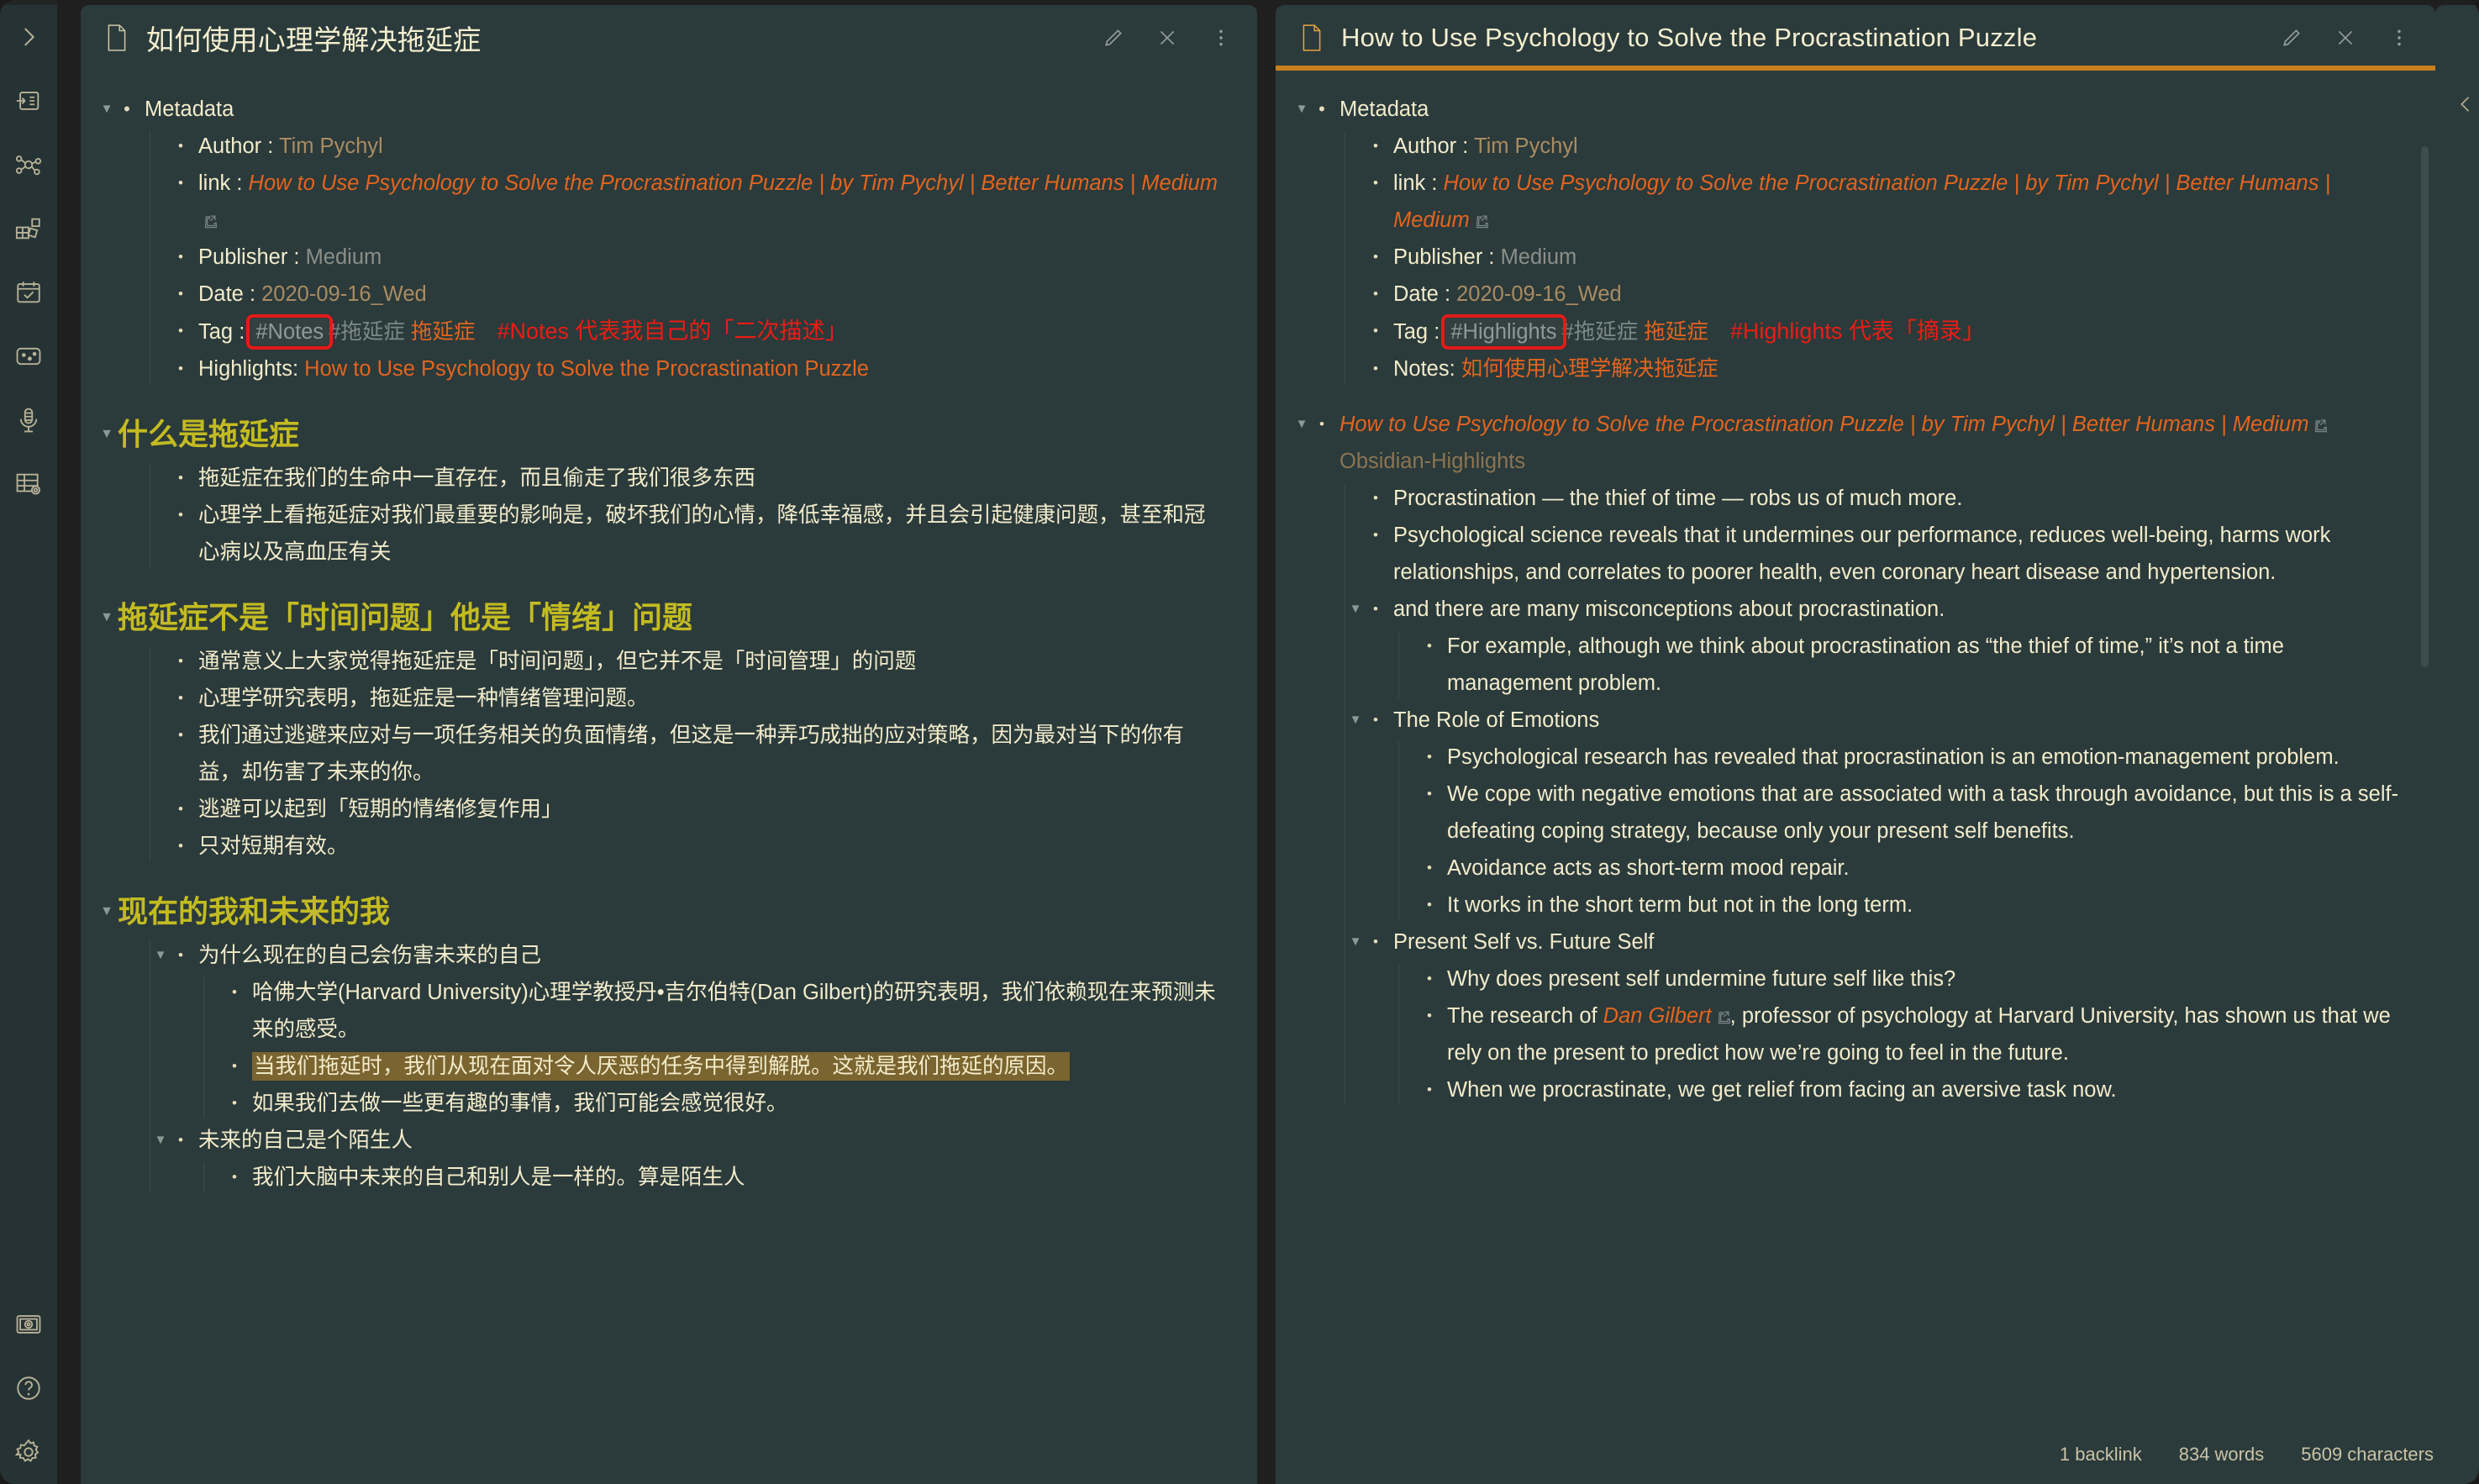  What do you see at coordinates (290, 332) in the screenshot?
I see `tag-notes: #Notes` at bounding box center [290, 332].